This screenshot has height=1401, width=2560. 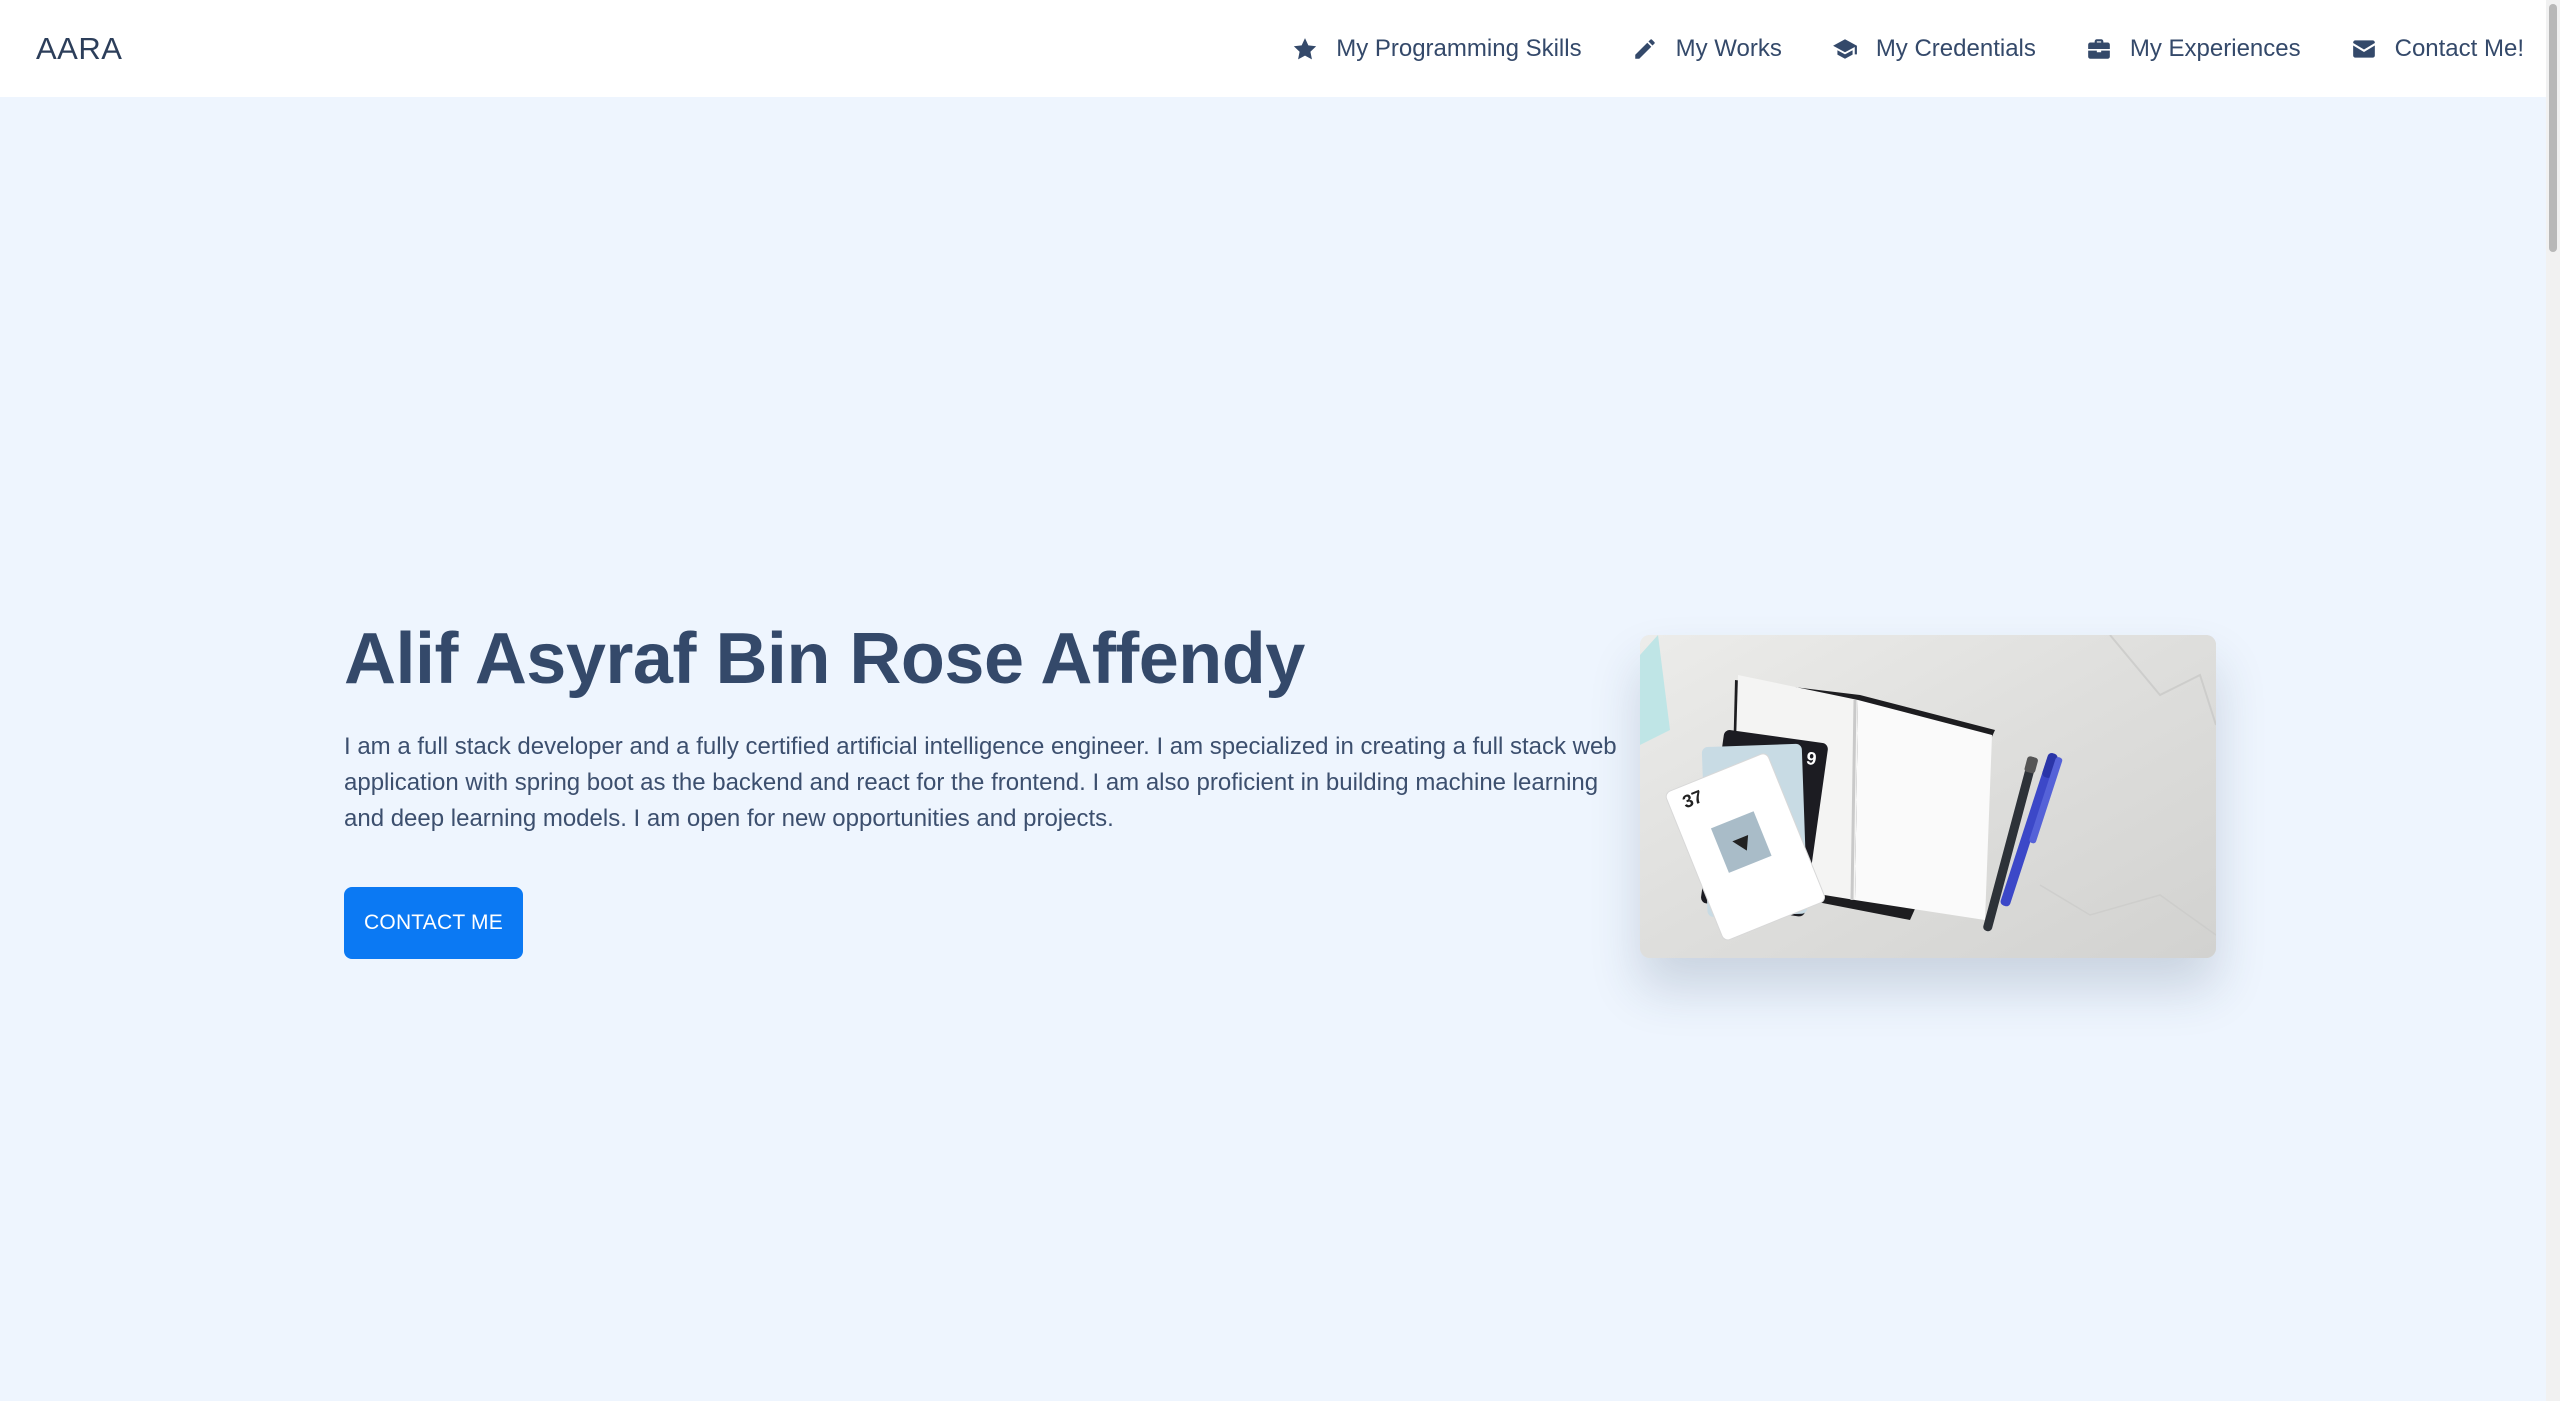 I want to click on nav-item-programming-skills: My Programming Skills, so click(x=1437, y=48).